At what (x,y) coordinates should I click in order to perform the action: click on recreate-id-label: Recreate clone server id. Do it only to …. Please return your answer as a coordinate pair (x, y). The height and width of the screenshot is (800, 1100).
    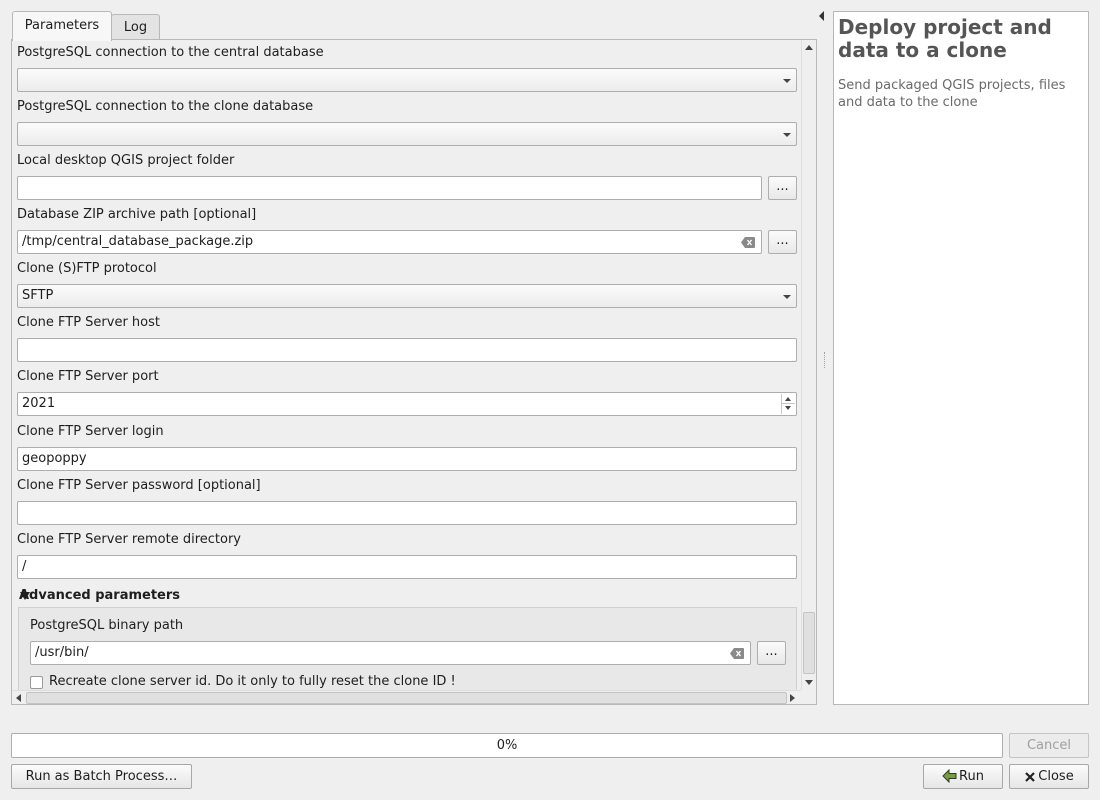
    Looking at the image, I should click on (252, 681).